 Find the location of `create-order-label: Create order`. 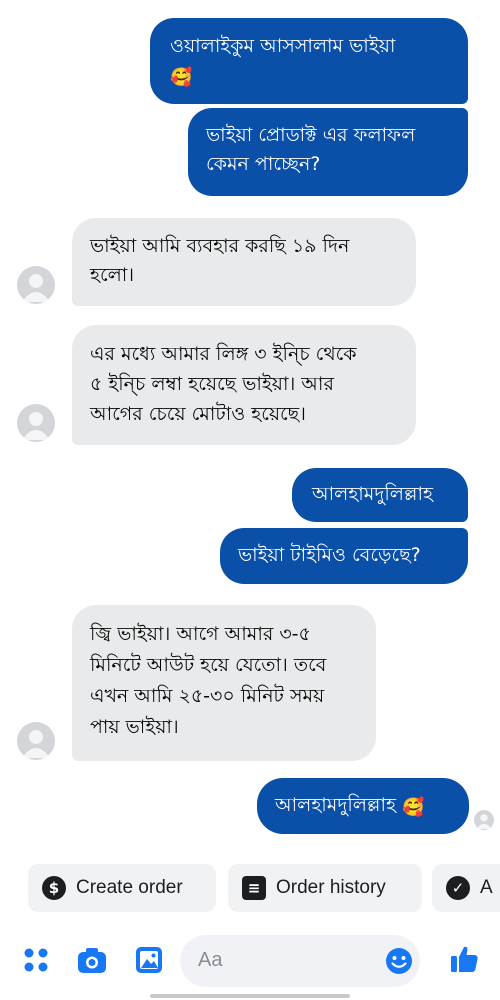

create-order-label: Create order is located at coordinates (129, 887).